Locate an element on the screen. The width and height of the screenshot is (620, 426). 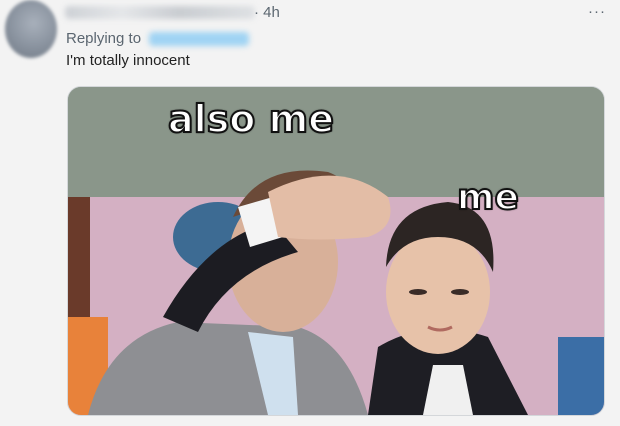
blurred-username is located at coordinates (160, 12).